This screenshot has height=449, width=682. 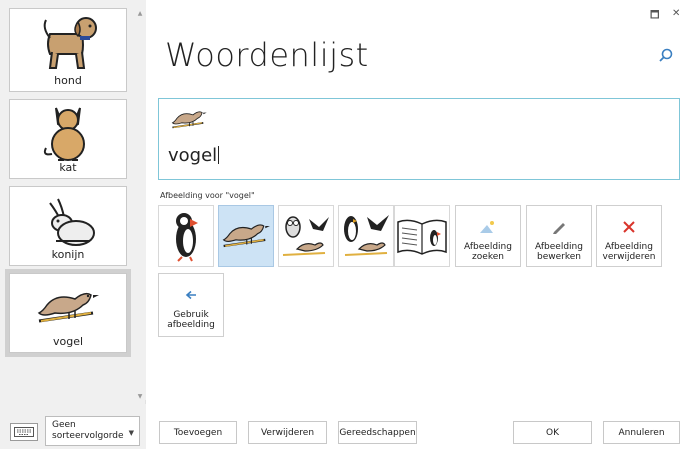 I want to click on close-icon: ✕, so click(x=676, y=13).